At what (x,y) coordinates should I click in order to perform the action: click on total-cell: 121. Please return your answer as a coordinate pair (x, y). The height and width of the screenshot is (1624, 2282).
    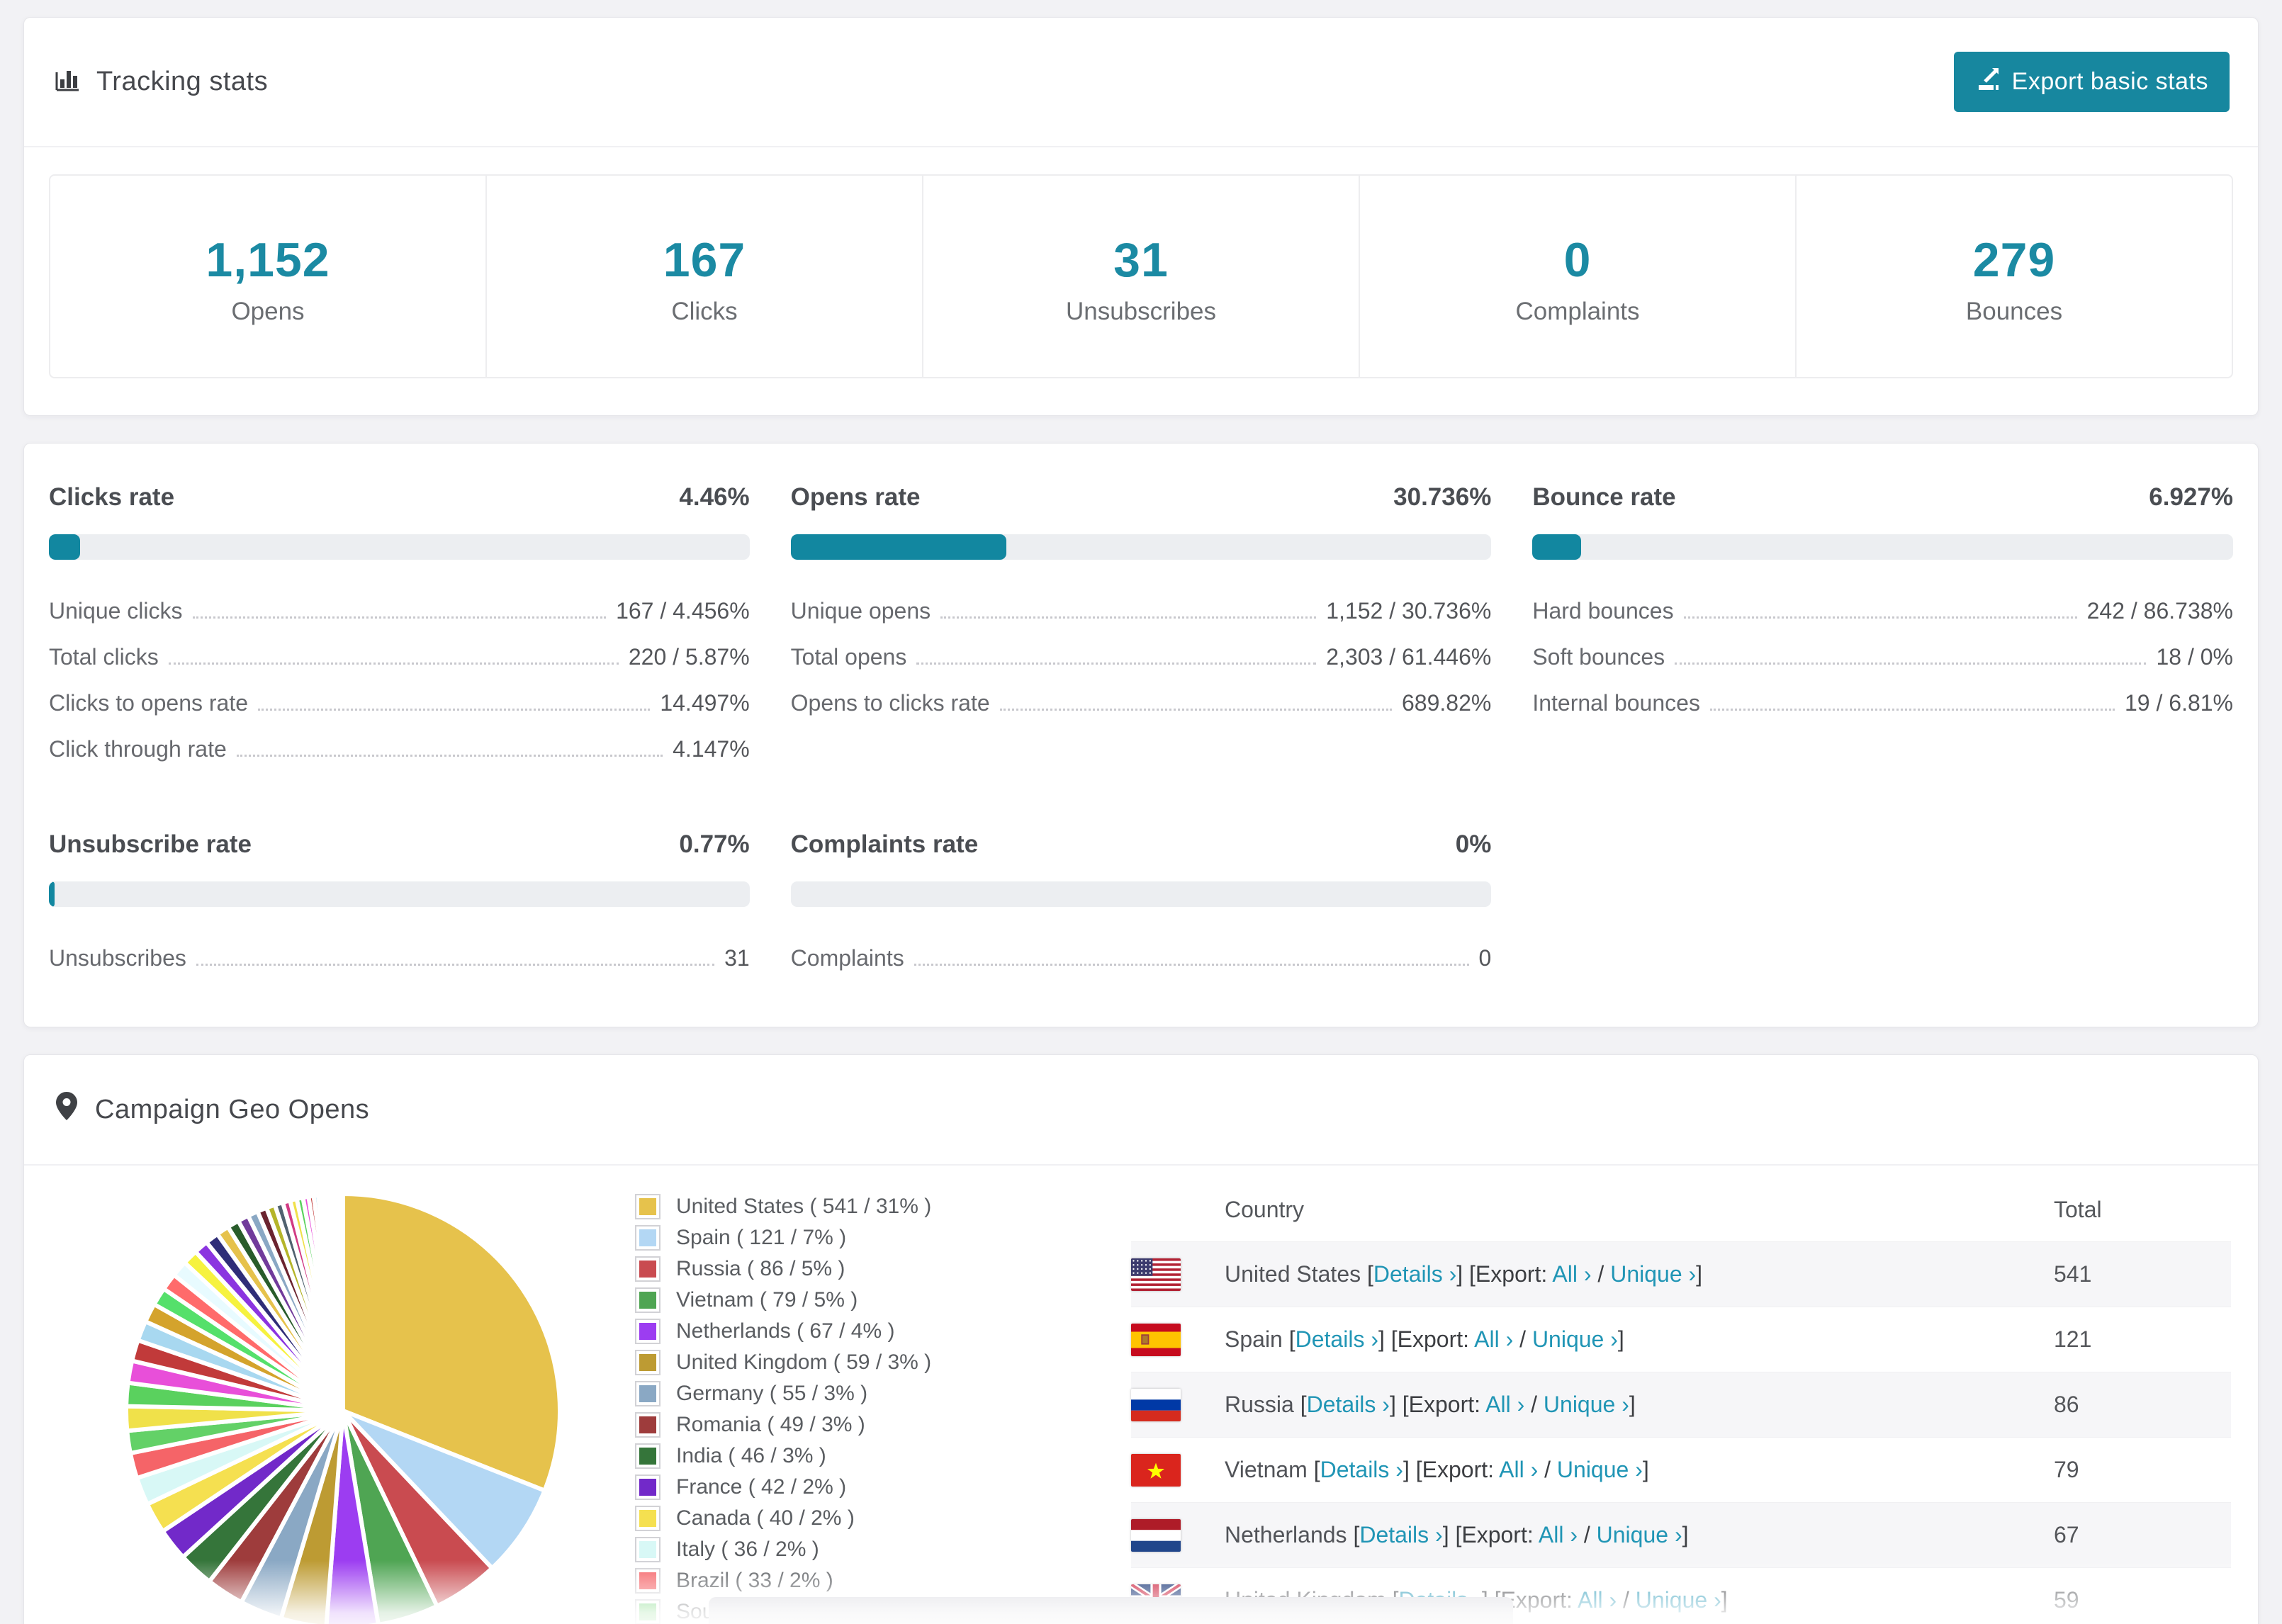
    Looking at the image, I should click on (2073, 1339).